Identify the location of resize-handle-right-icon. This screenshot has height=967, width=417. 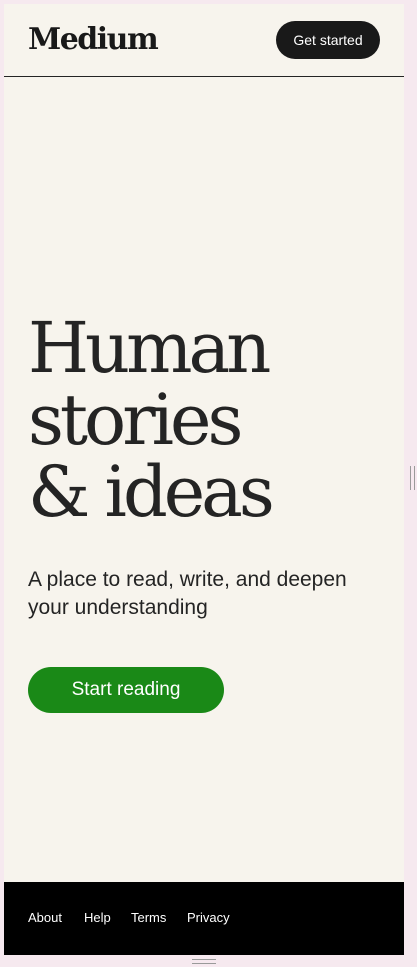
(412, 478).